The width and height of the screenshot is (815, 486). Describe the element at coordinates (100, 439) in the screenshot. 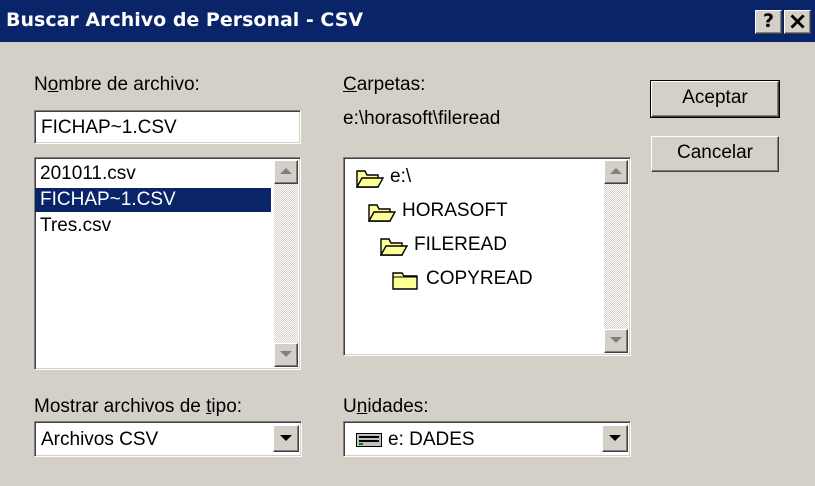

I see `file-type-value: Archivos CSV` at that location.